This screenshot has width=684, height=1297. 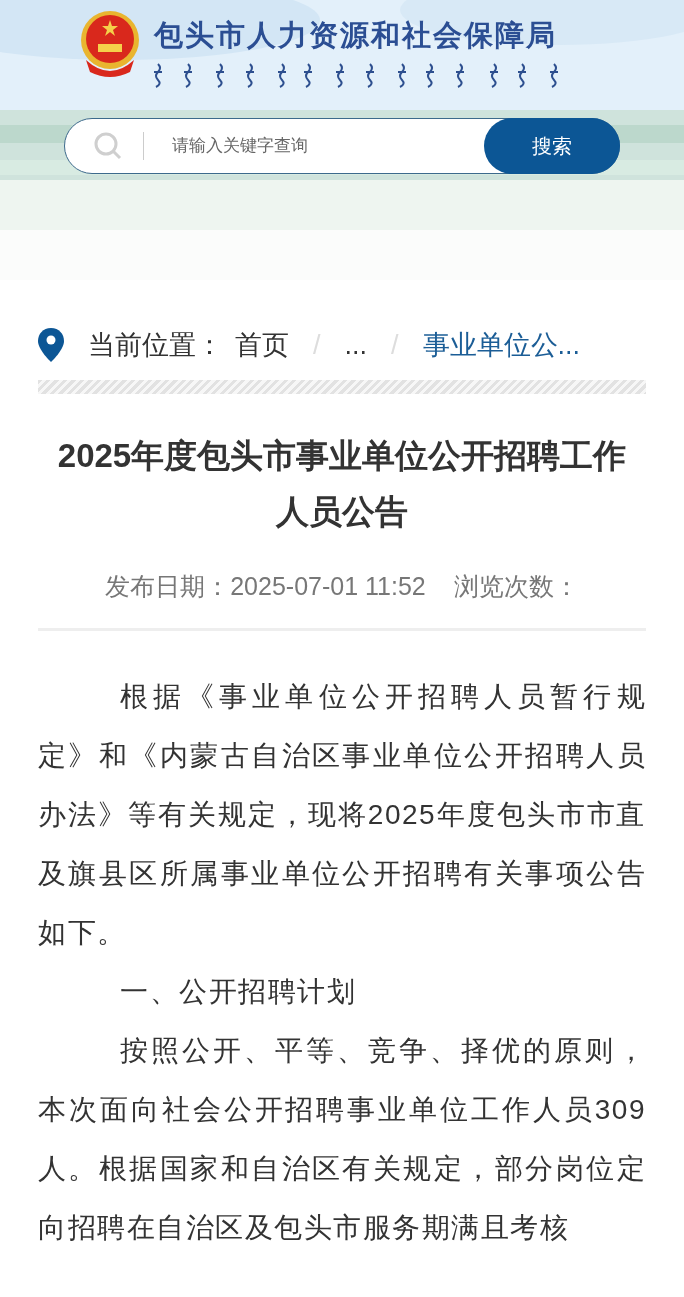 I want to click on breadcrumb-link: 首页, so click(x=262, y=345).